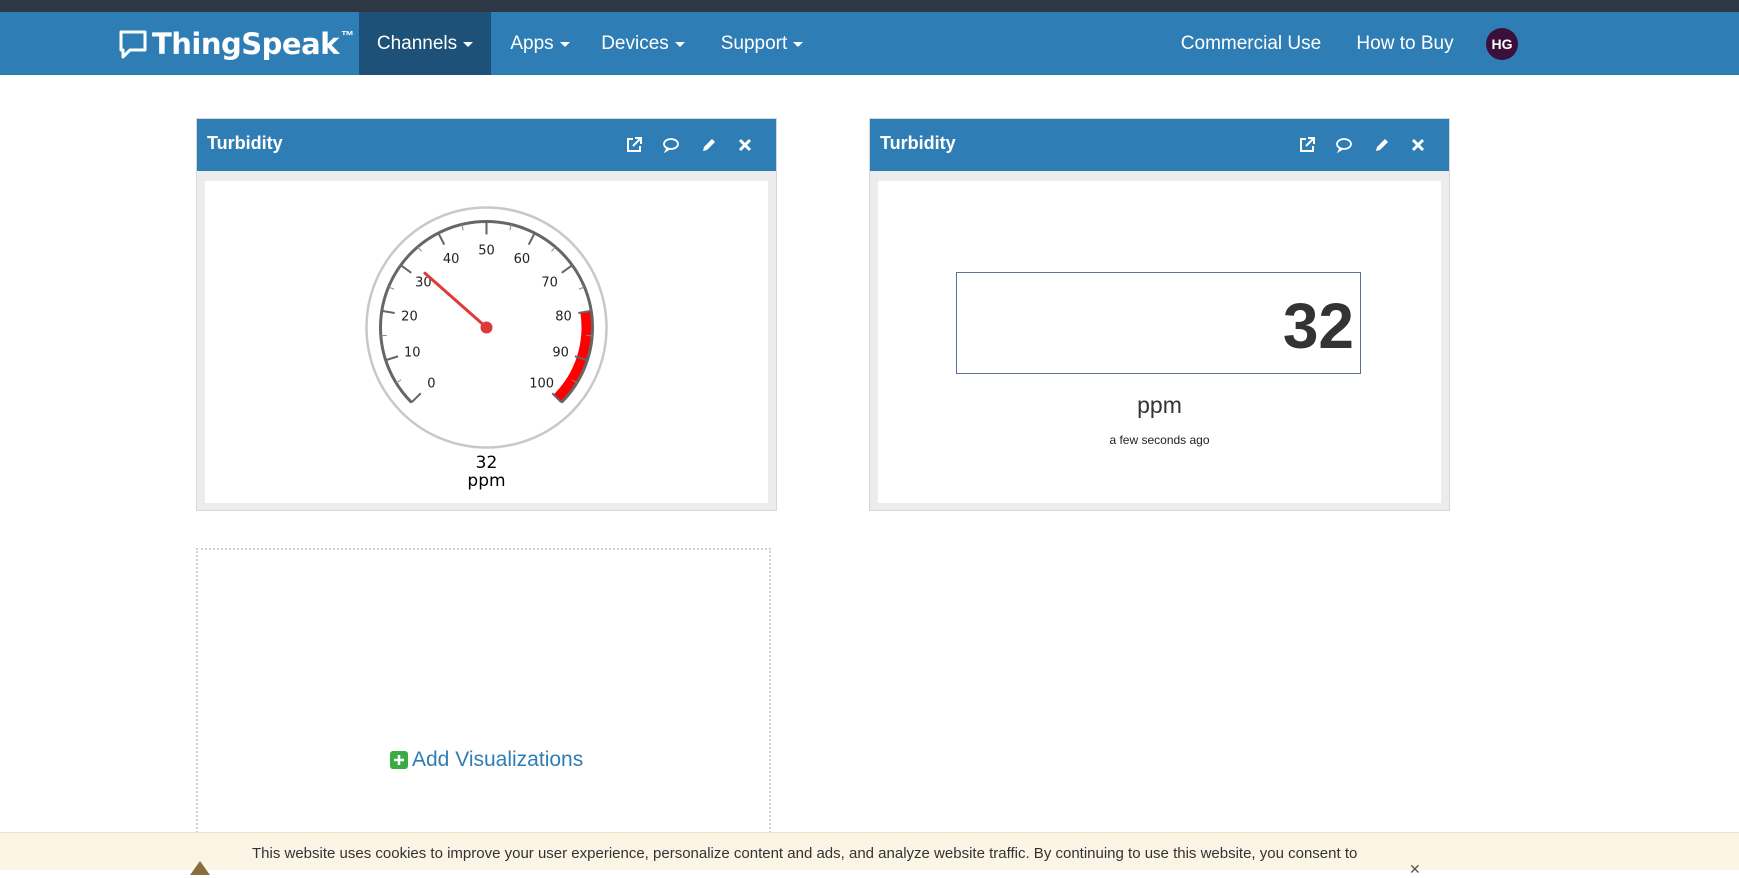  I want to click on nav-how-to-buy: How to Buy, so click(1405, 43).